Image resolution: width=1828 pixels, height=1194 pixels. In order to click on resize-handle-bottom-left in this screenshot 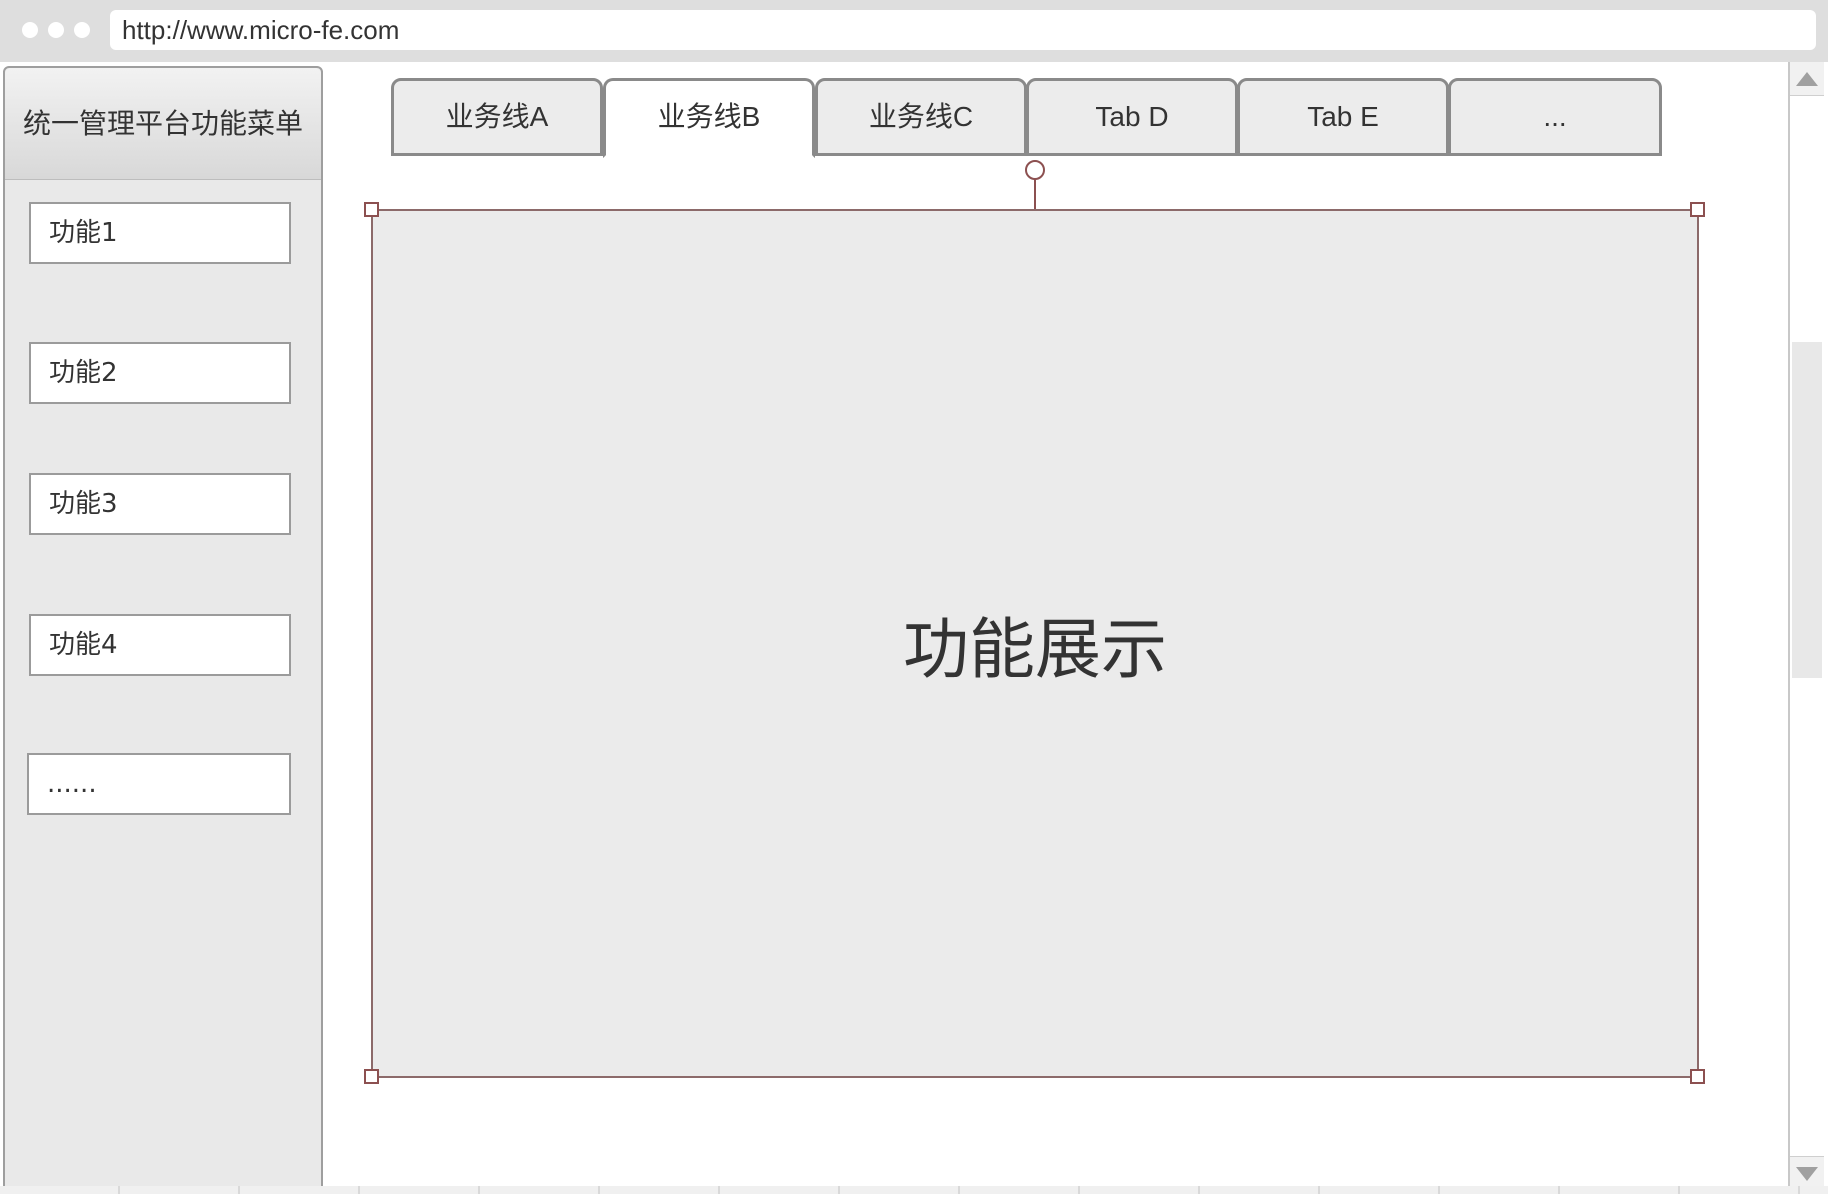, I will do `click(371, 1076)`.